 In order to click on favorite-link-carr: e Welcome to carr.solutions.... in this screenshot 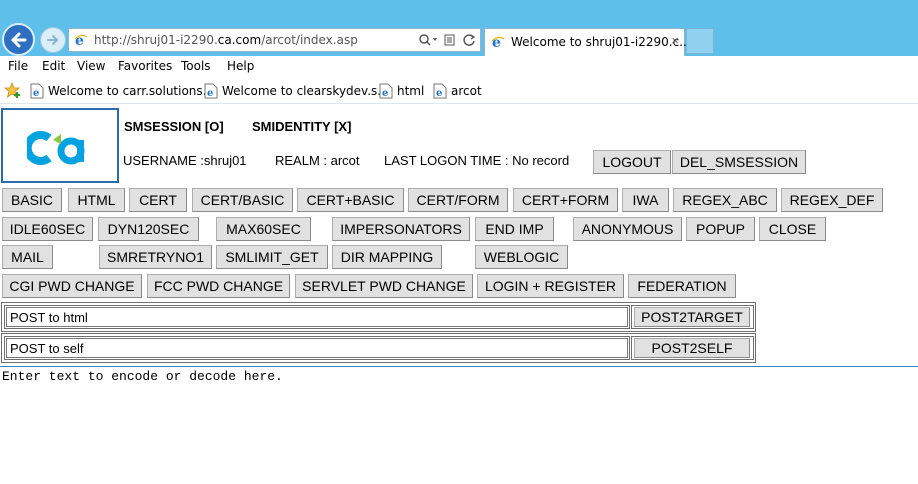, I will do `click(124, 91)`.